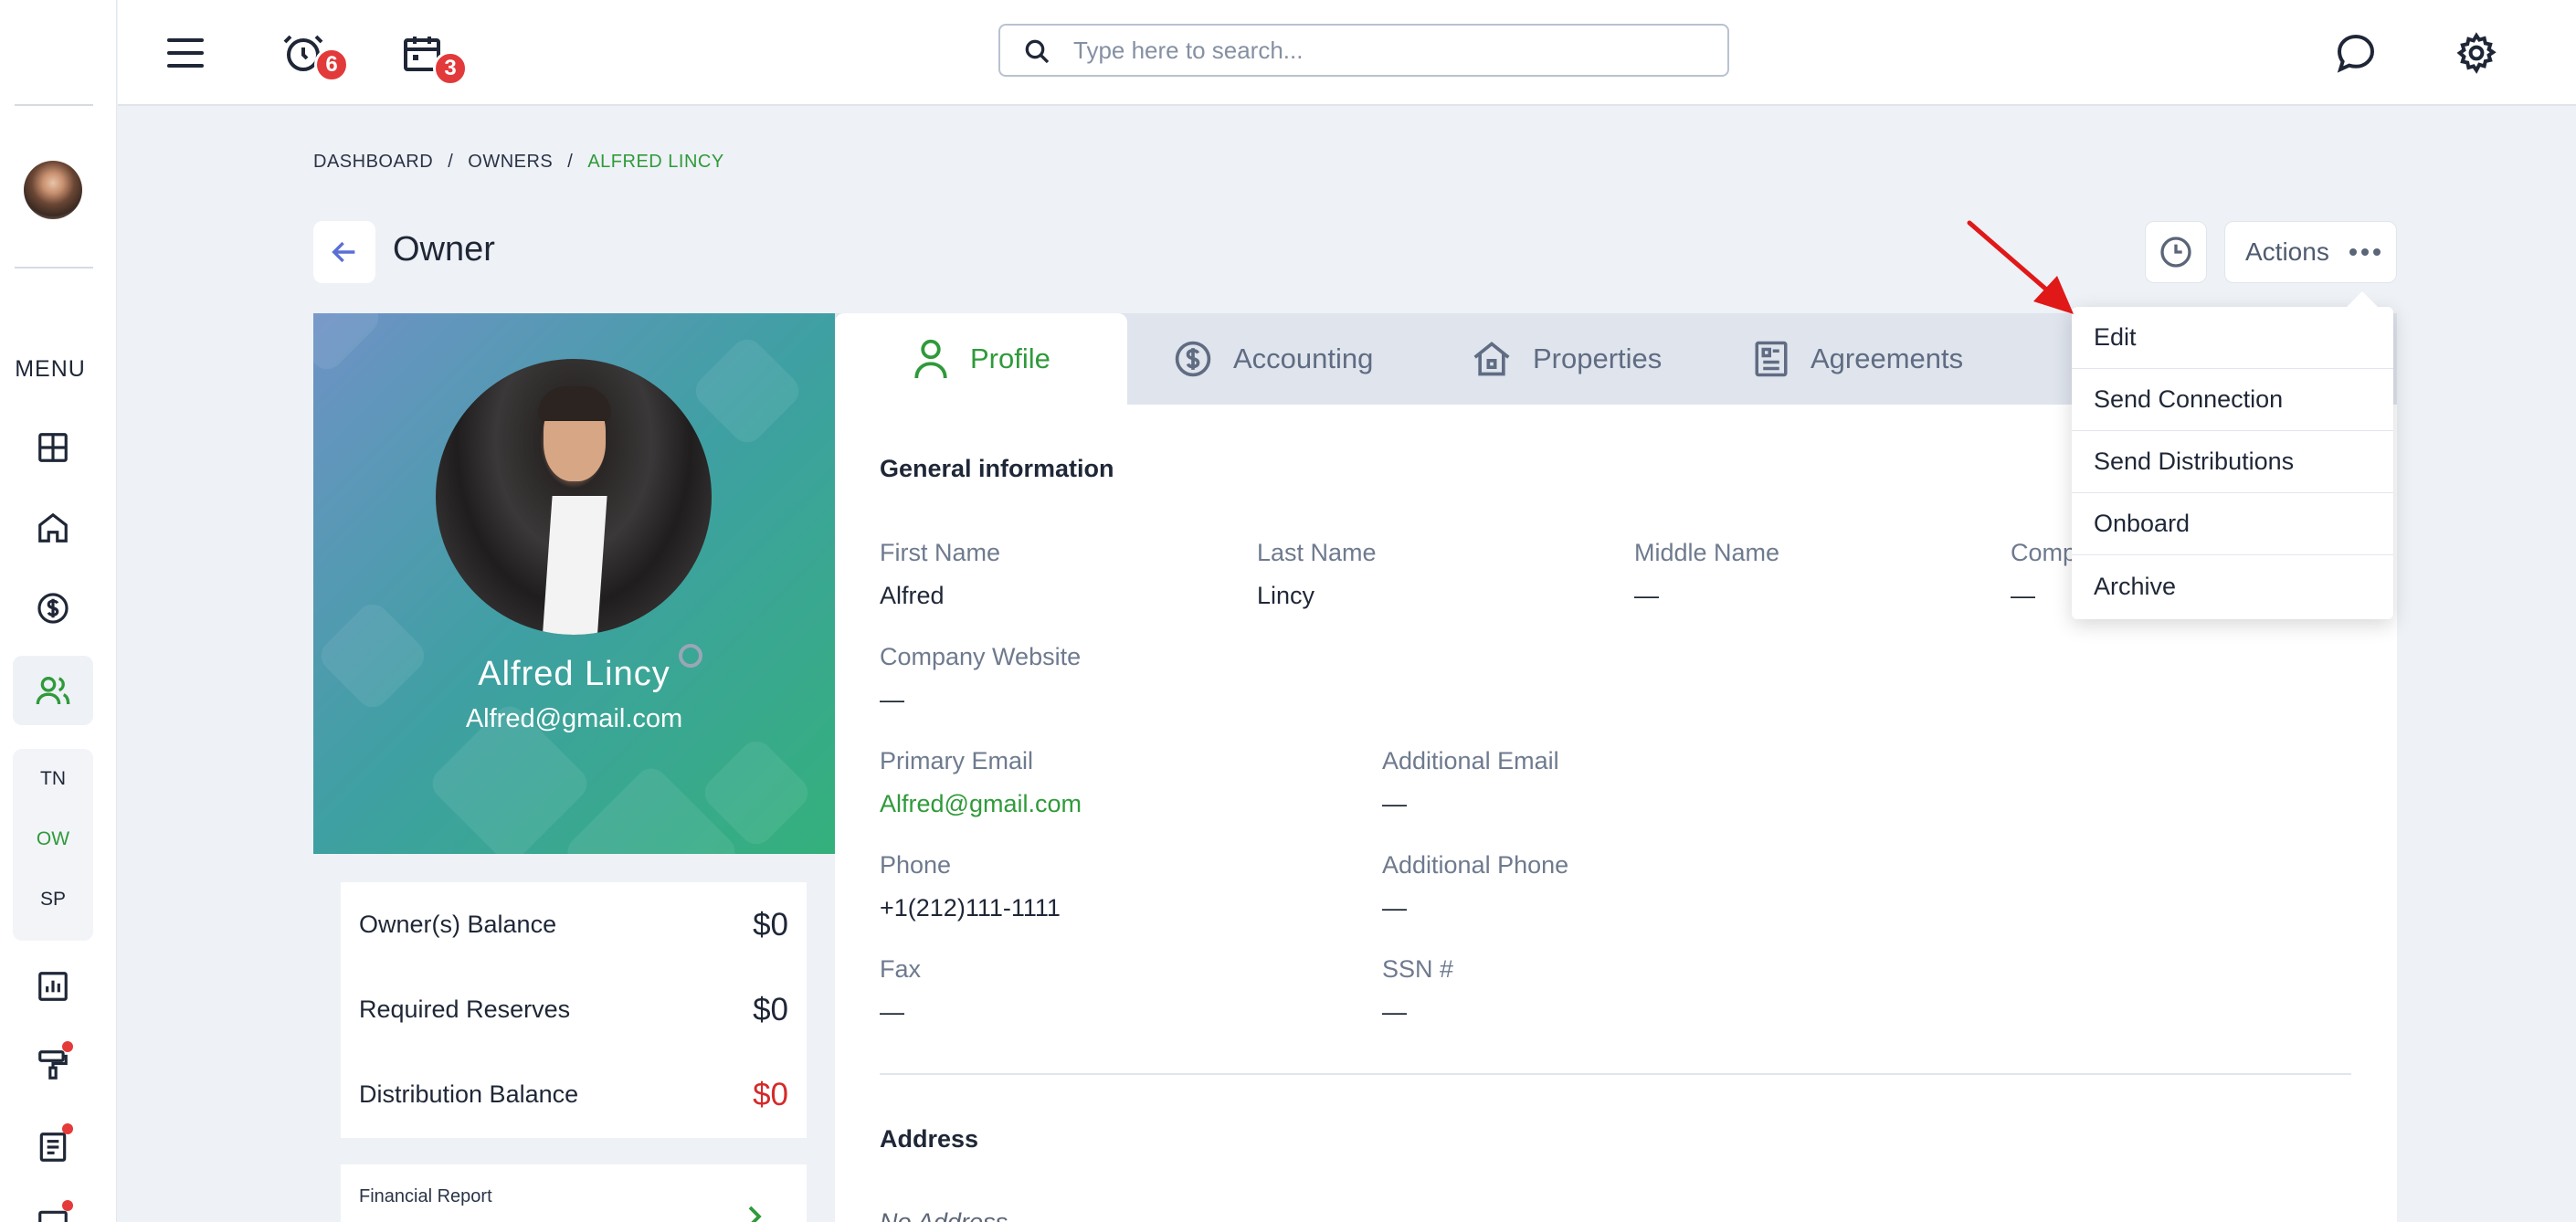 The height and width of the screenshot is (1222, 2576). I want to click on tab-properties: Properties, so click(1566, 359).